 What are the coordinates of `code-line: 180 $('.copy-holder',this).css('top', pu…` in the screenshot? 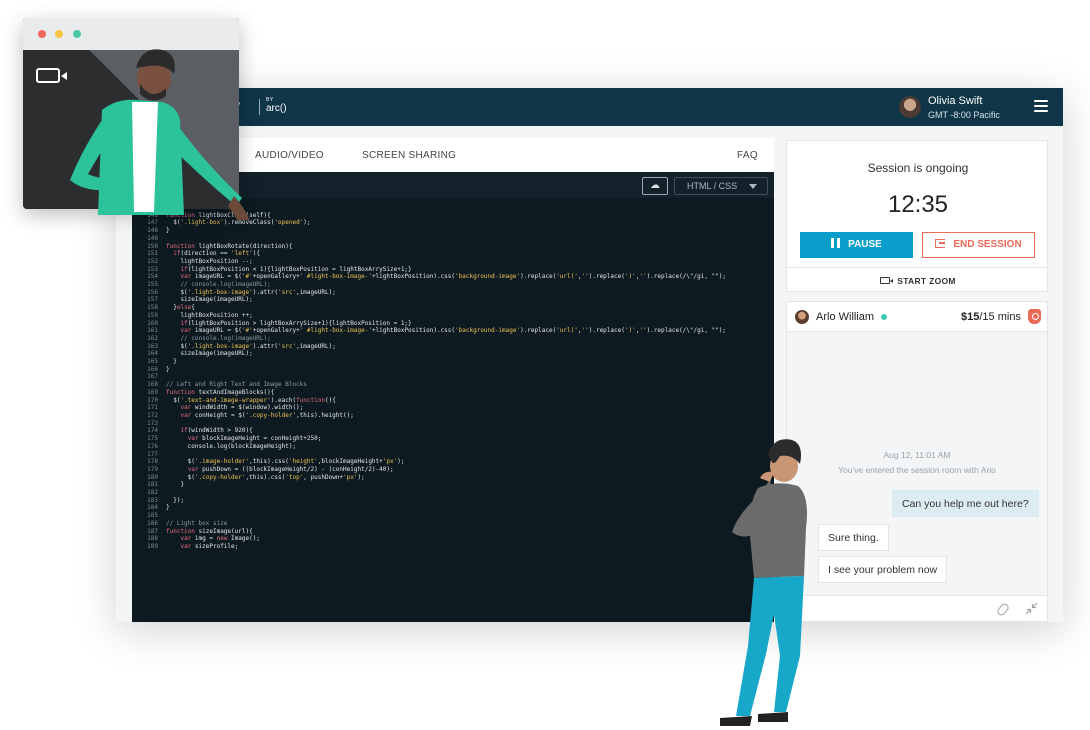 It's located at (451, 478).